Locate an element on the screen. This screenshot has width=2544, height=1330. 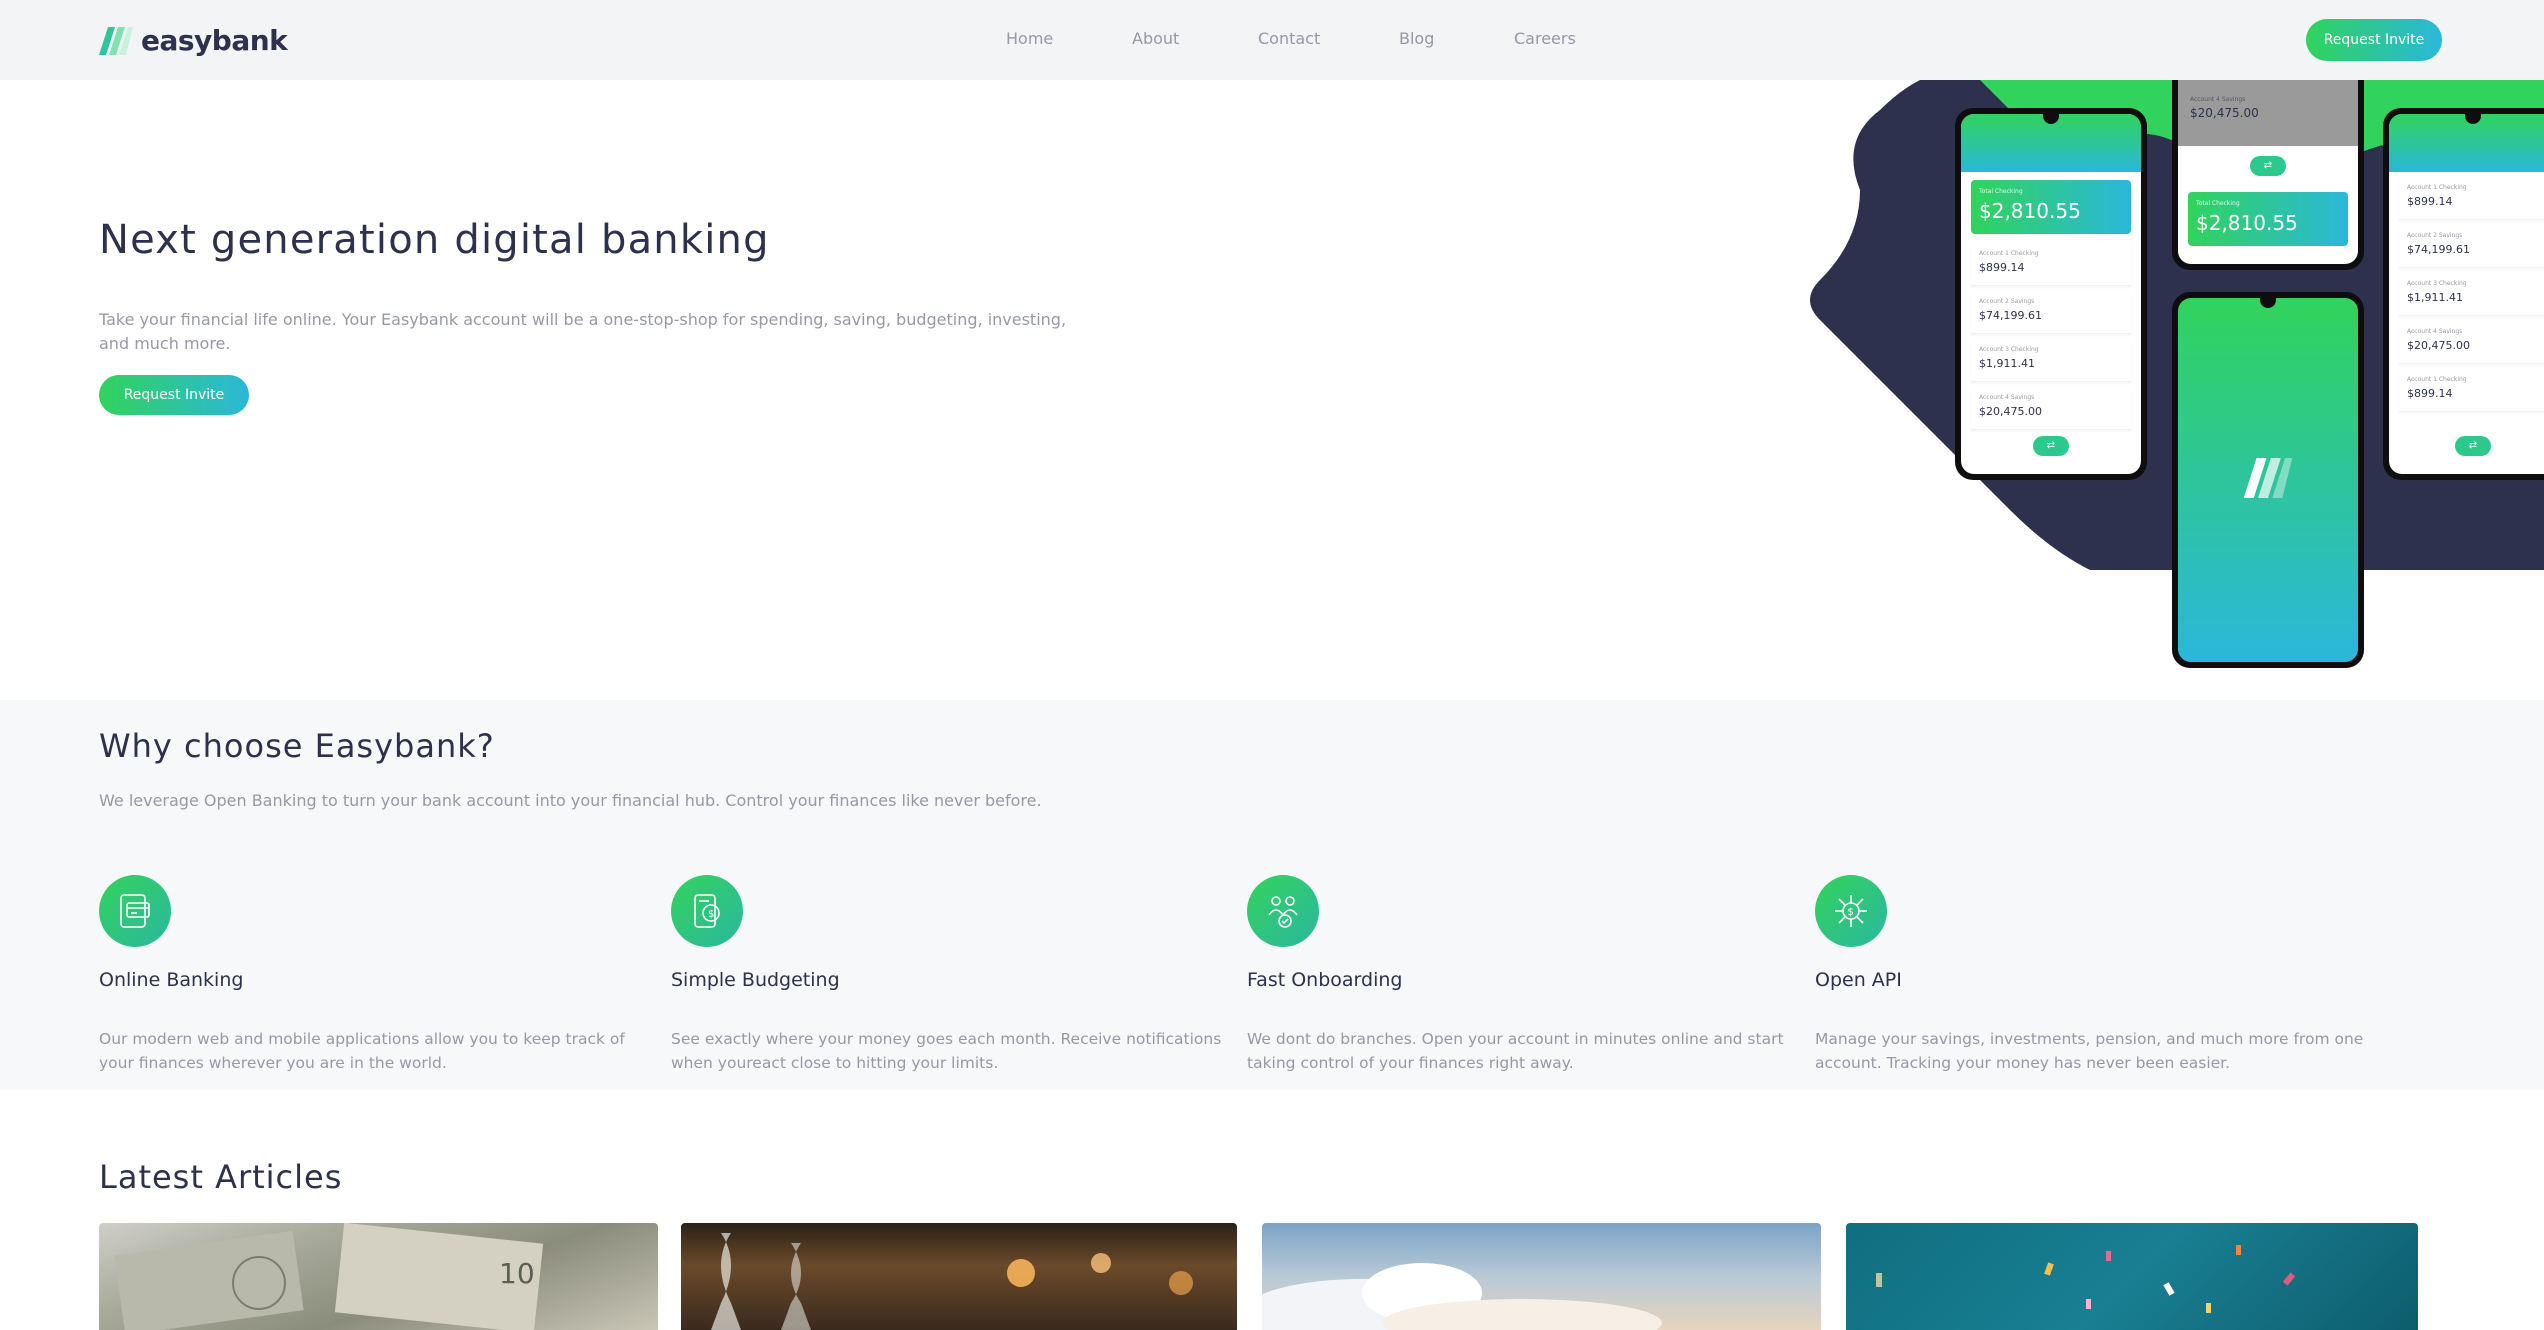
feature-title: Open API is located at coordinates (1858, 980).